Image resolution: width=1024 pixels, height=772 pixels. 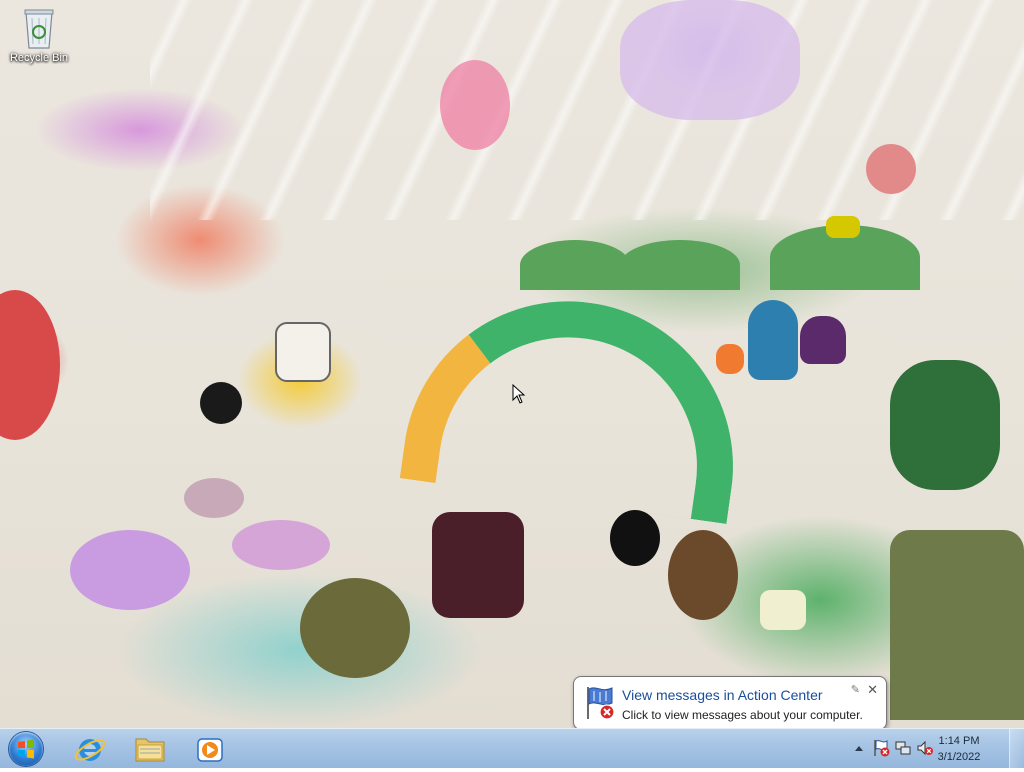 I want to click on taskbar-internet-explorer, so click(x=90, y=749).